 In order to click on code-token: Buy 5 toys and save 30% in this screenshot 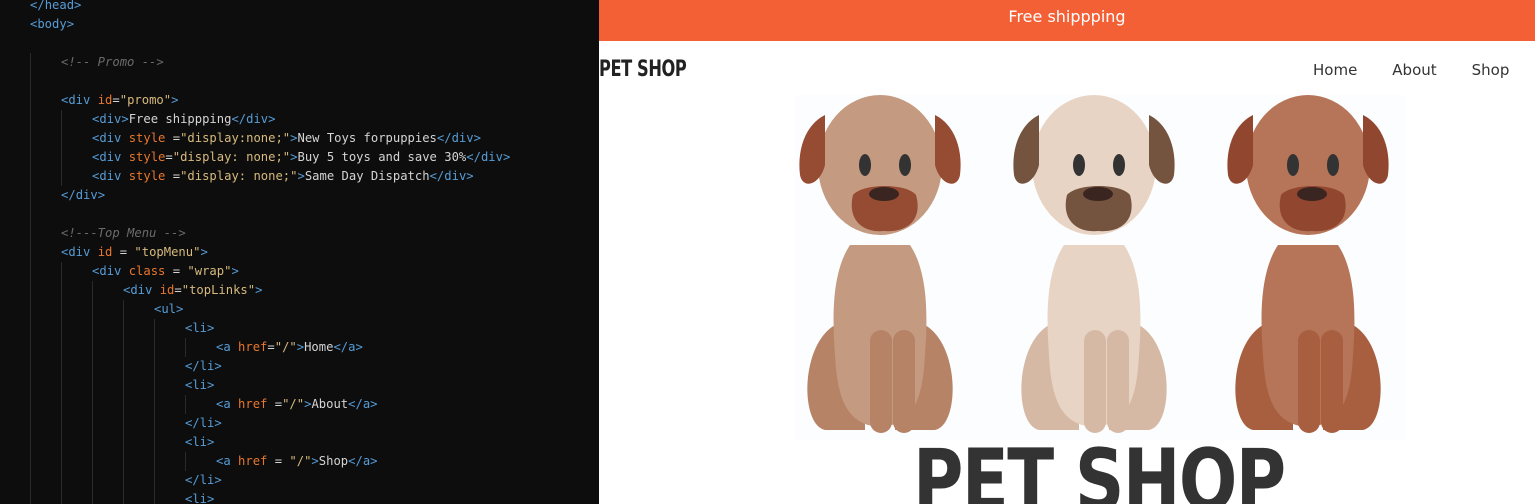, I will do `click(382, 157)`.